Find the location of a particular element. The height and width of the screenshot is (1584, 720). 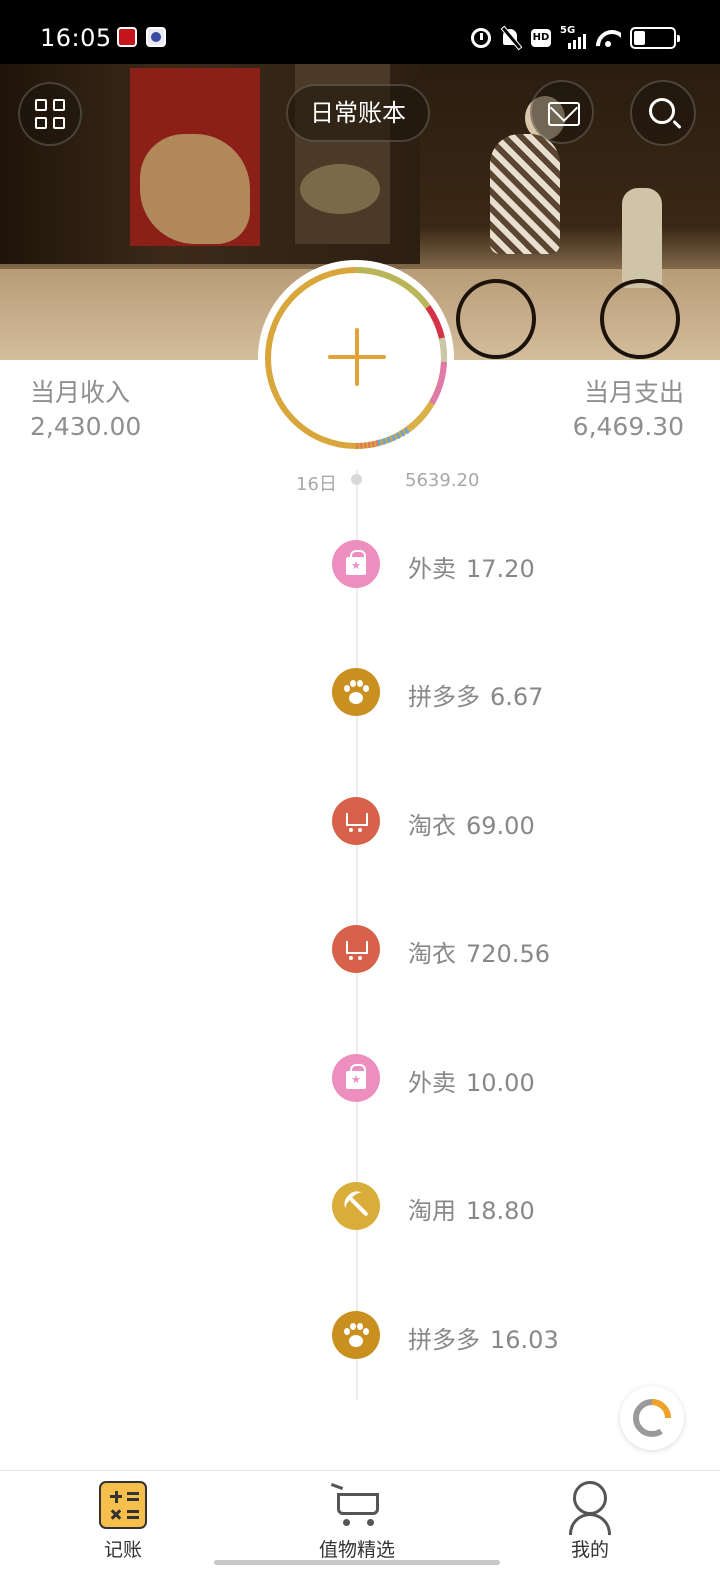

monthly-expense-value: 6,469.30 is located at coordinates (628, 426).